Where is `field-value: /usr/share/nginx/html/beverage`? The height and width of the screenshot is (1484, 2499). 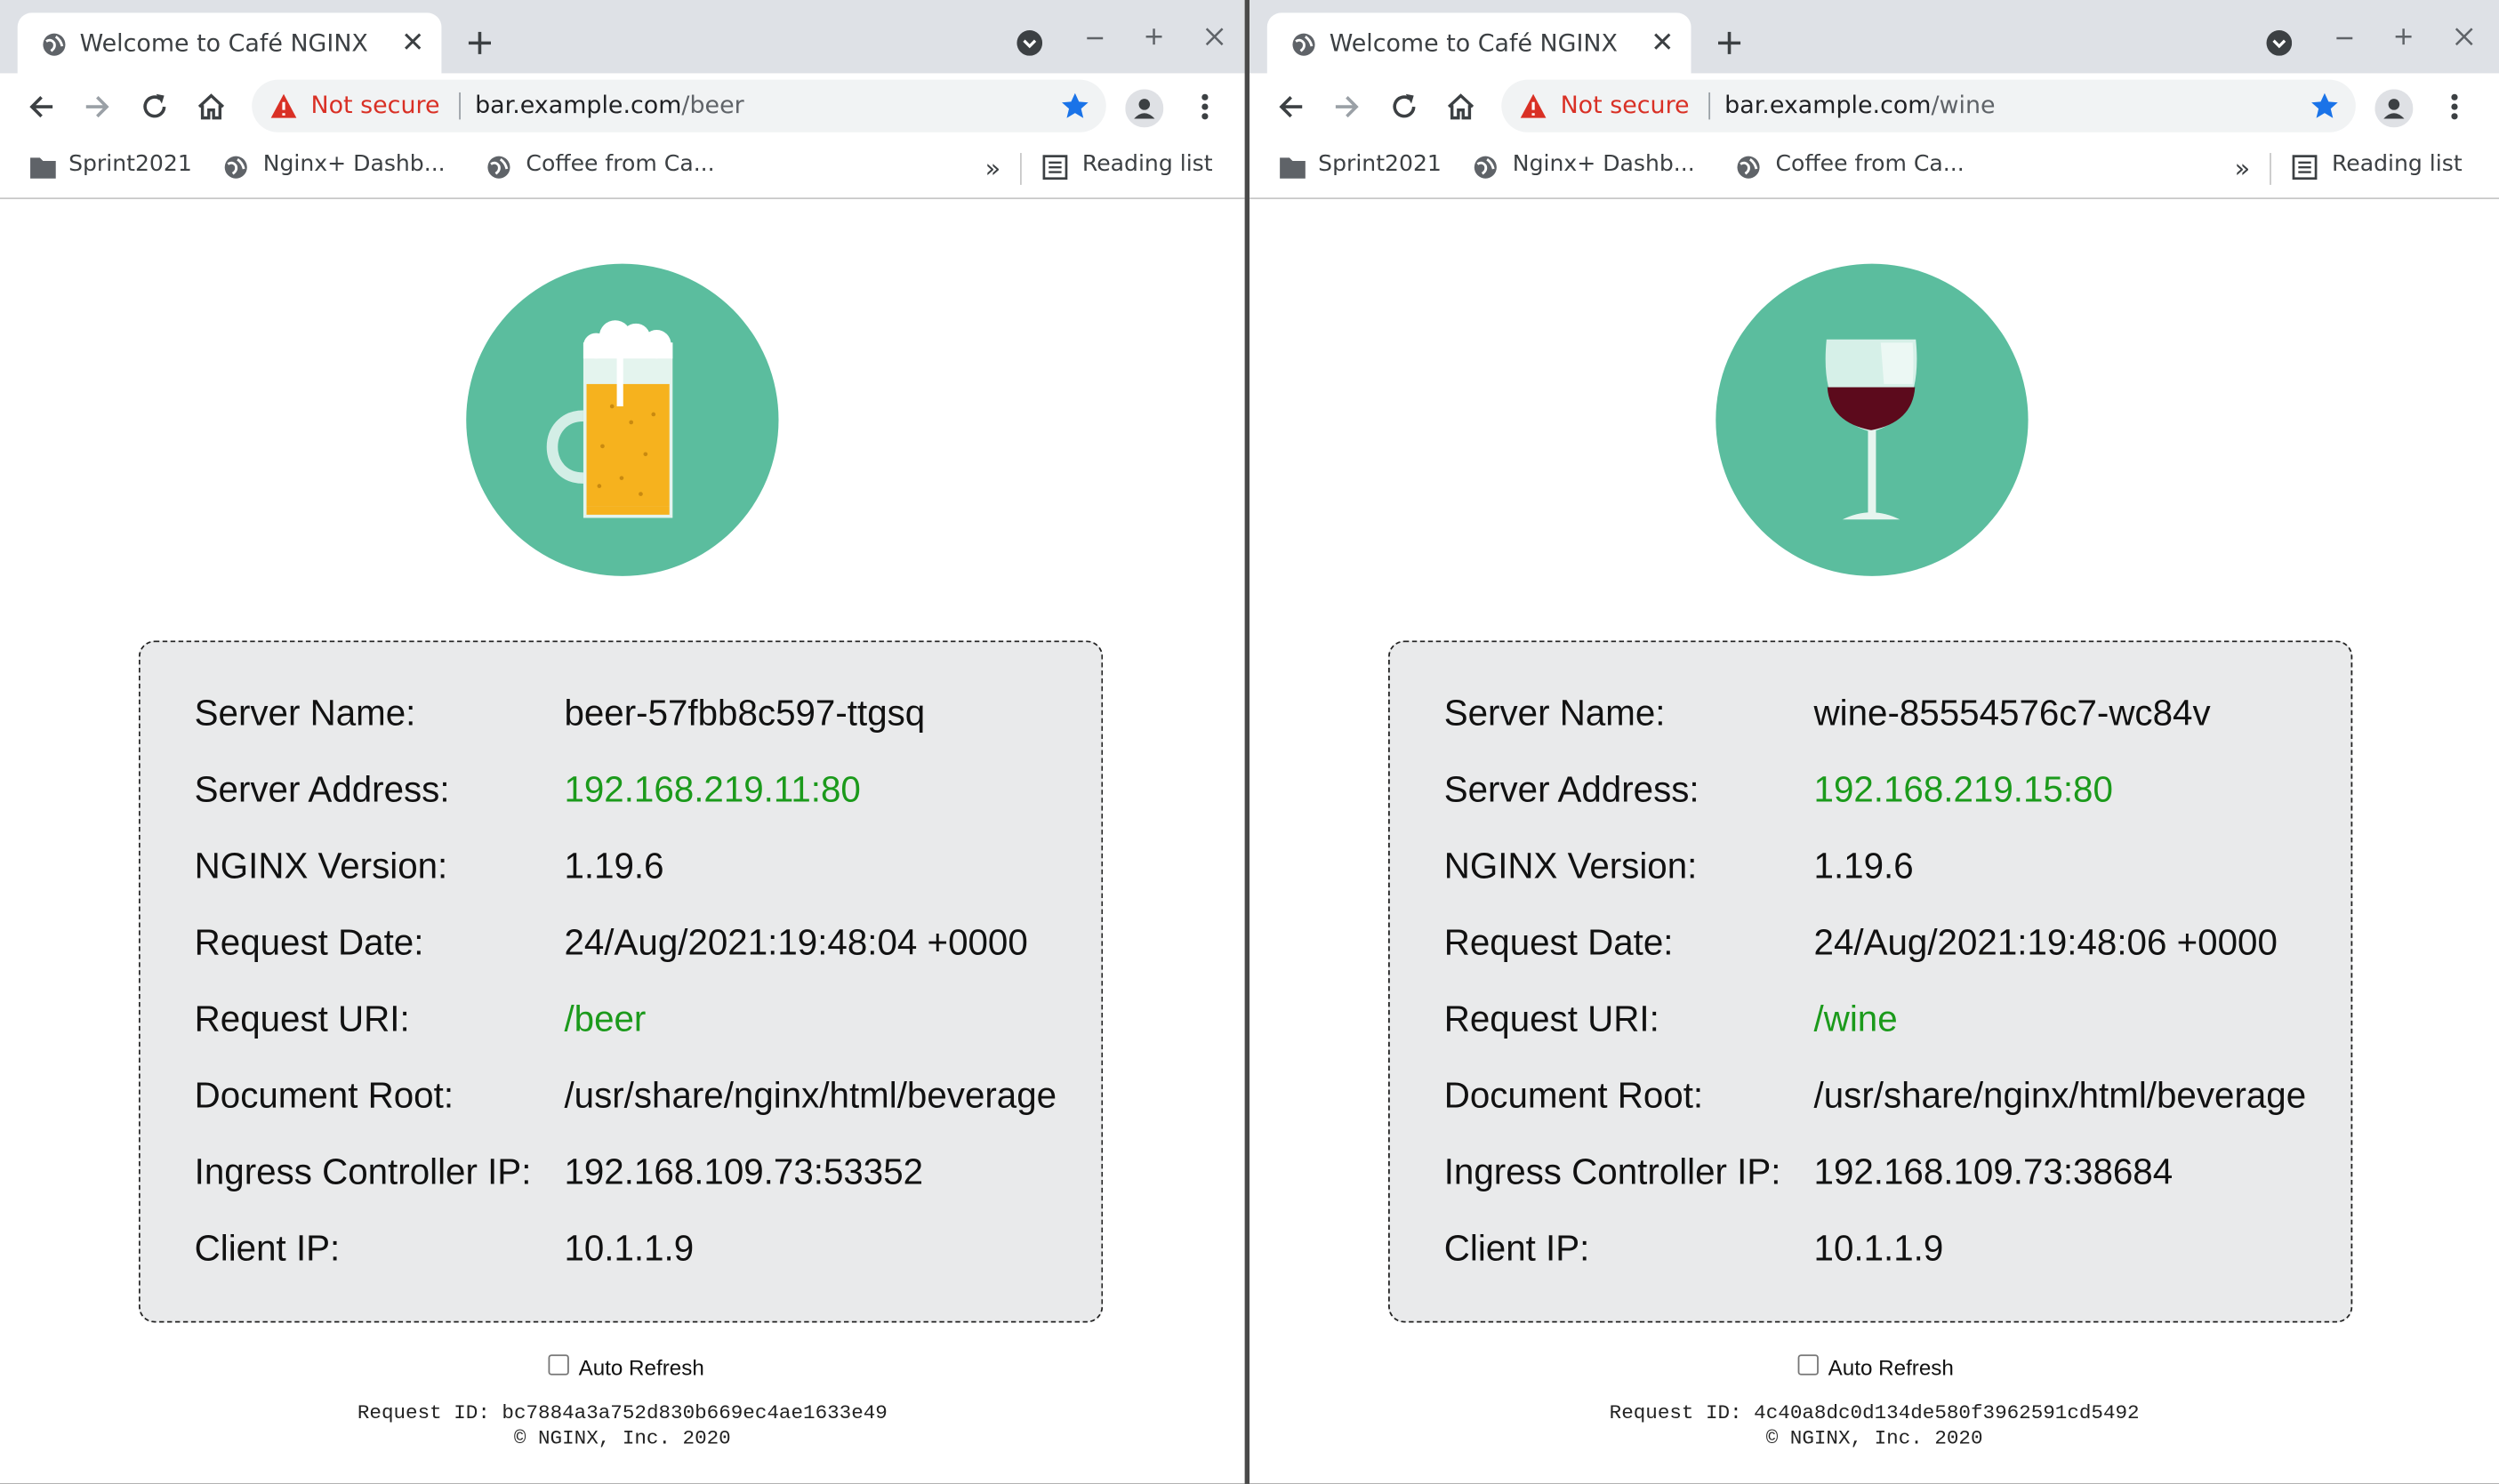 field-value: /usr/share/nginx/html/beverage is located at coordinates (2060, 1095).